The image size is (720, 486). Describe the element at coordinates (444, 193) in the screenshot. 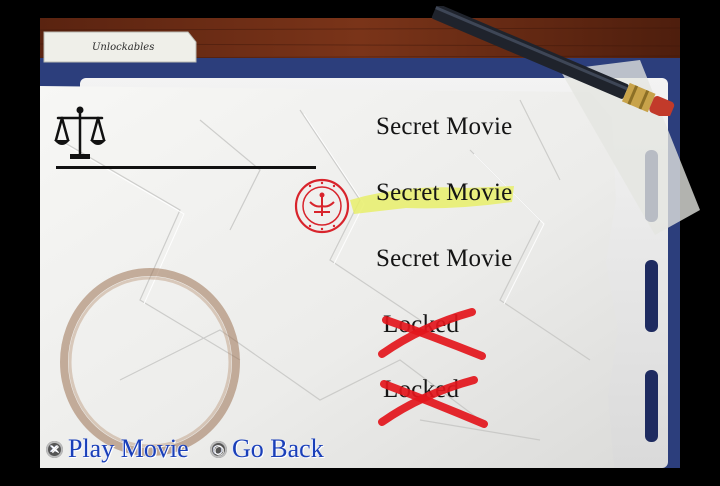

I see `menu-item-secret-movie-2: Secret Movie` at that location.